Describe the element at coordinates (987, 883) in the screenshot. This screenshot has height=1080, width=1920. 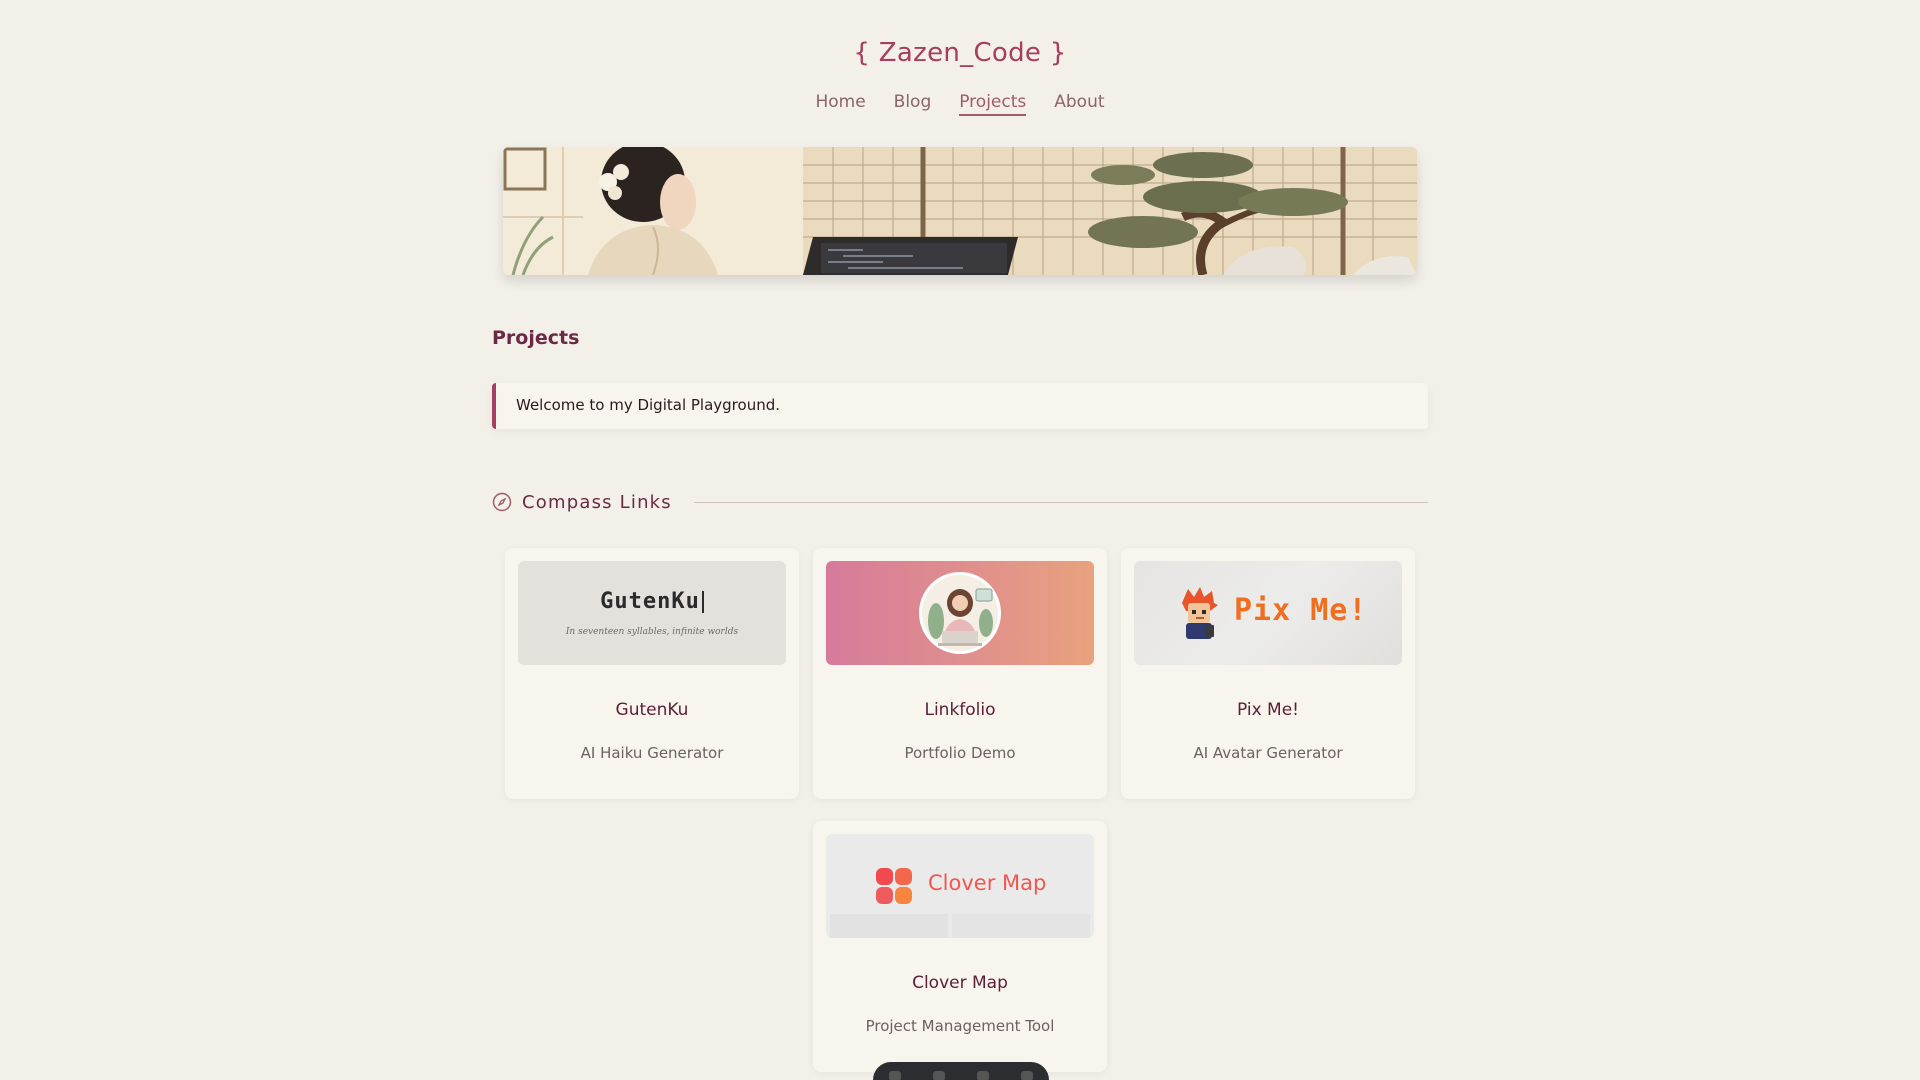
I see `clovermap-thumb-title: Clover Map` at that location.